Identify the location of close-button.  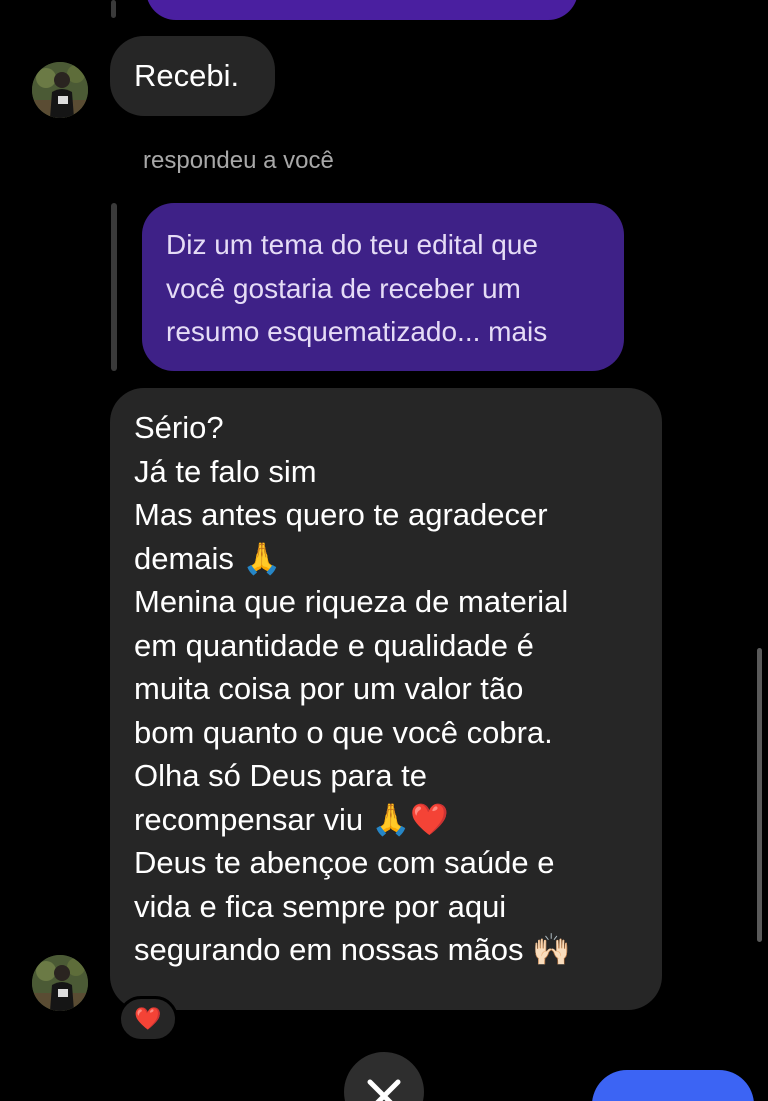
(384, 1076).